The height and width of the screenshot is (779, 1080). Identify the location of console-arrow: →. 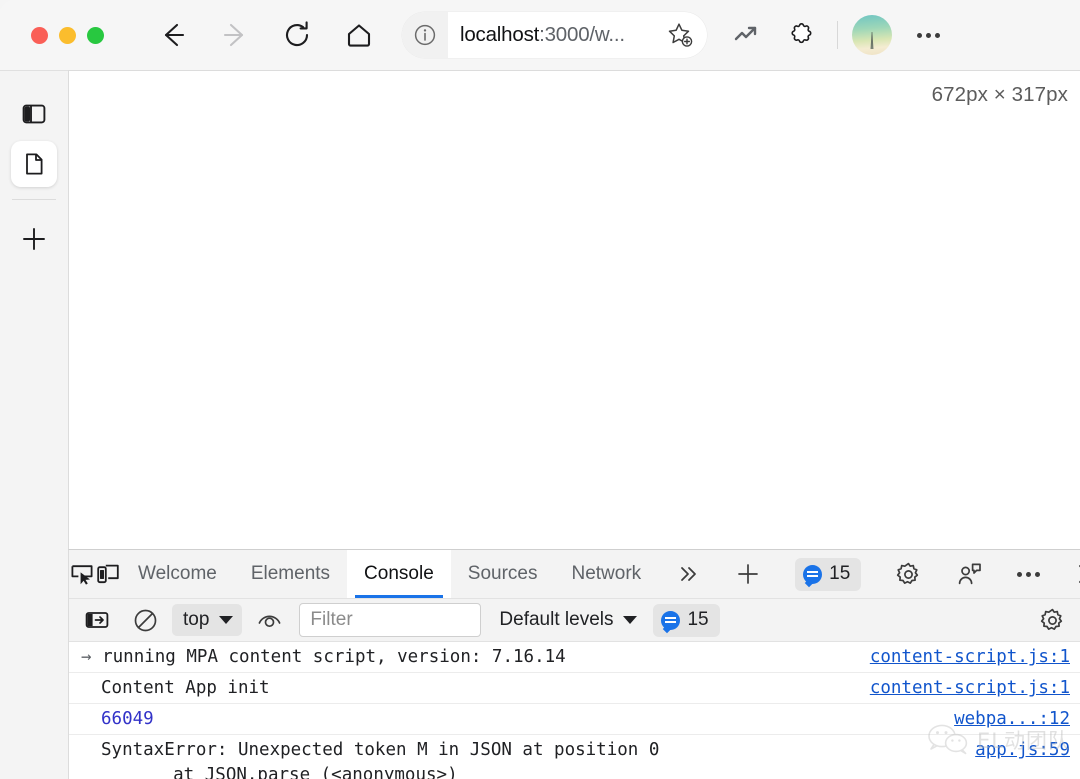
(86, 657).